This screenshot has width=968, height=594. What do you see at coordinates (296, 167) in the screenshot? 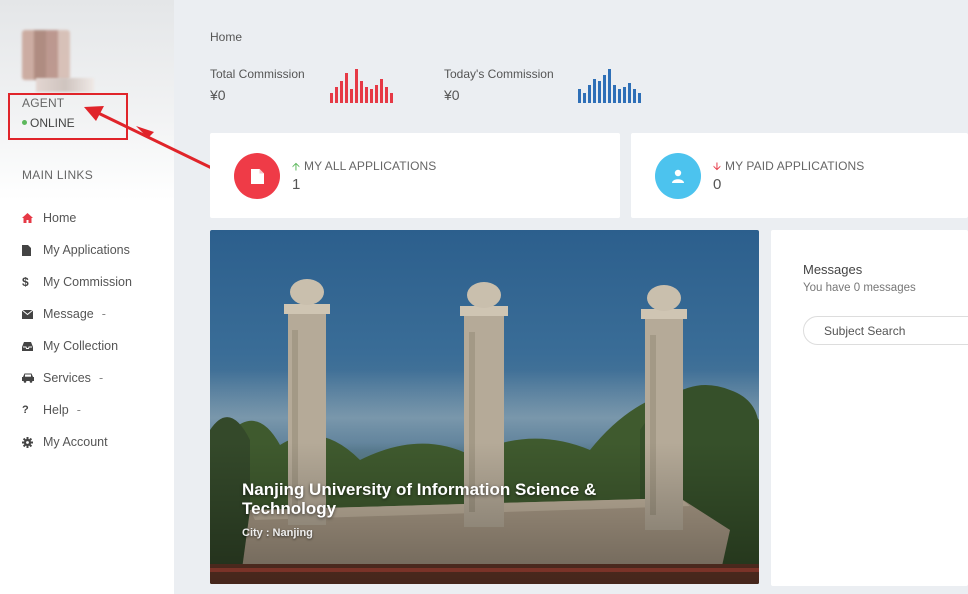
I see `arrow-up-icon: 🡩` at bounding box center [296, 167].